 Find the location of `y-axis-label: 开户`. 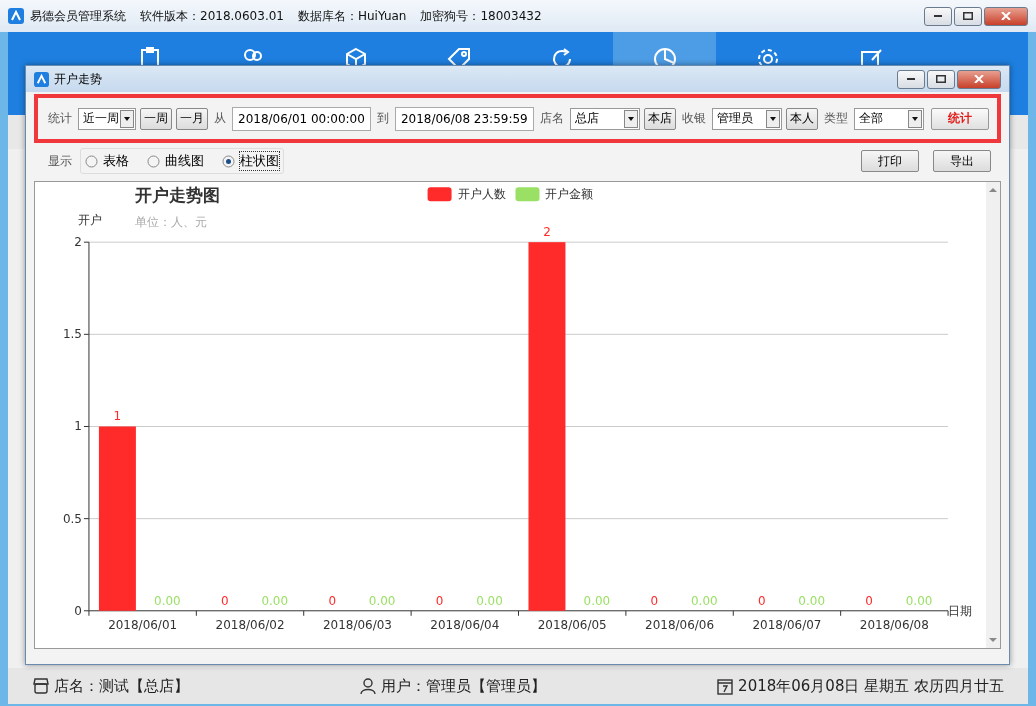

y-axis-label: 开户 is located at coordinates (89, 220).